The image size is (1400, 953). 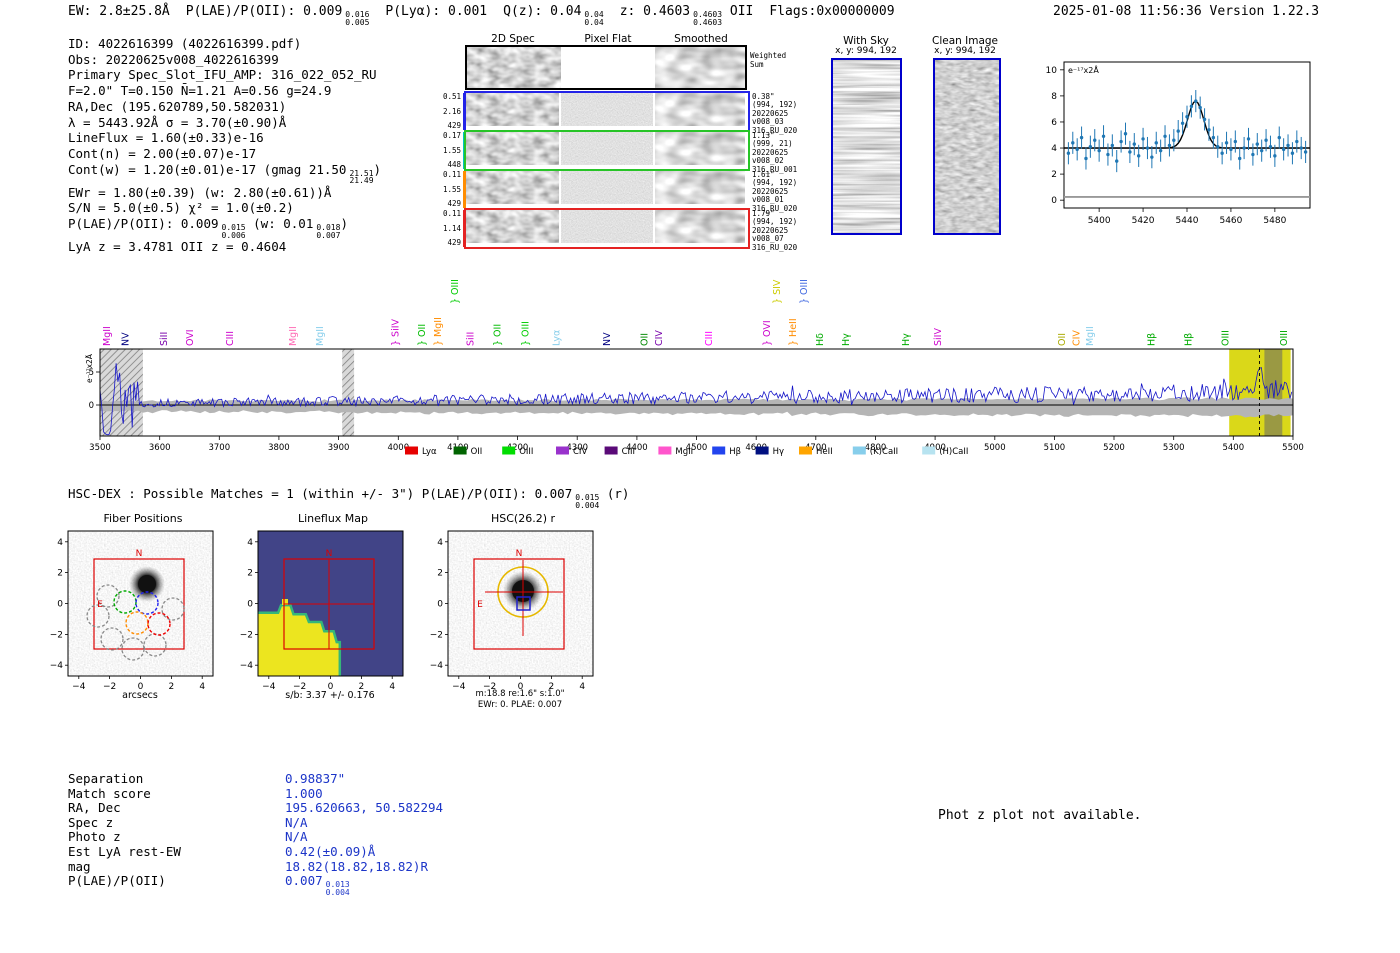 What do you see at coordinates (162, 153) in the screenshot?
I see `info-contn: Cont(n) = 2.00(±0.07)e-17` at bounding box center [162, 153].